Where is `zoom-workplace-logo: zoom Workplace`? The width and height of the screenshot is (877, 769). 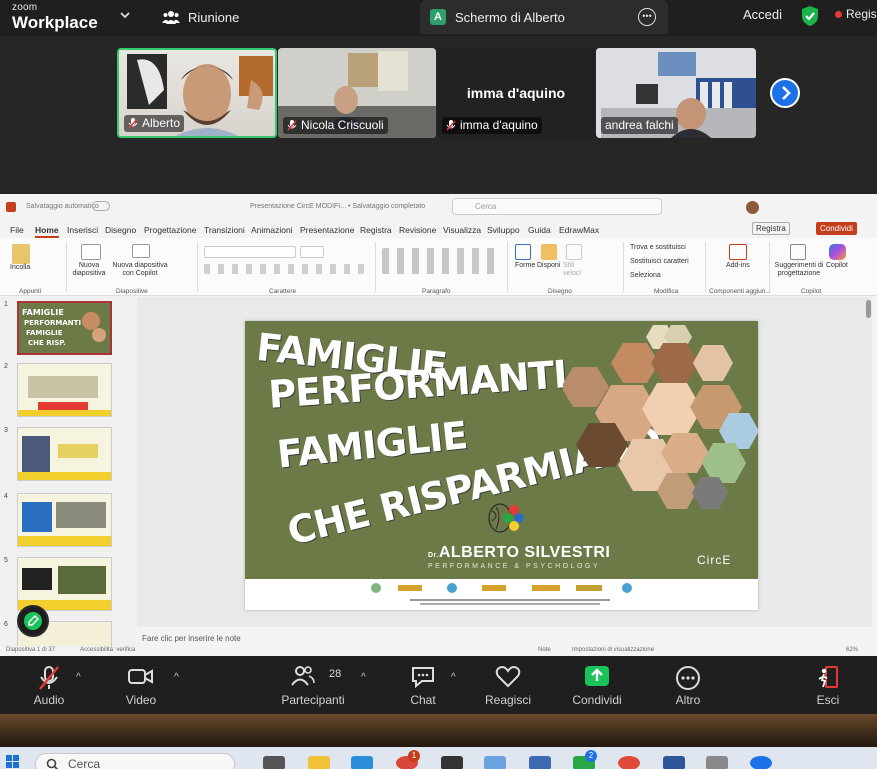 zoom-workplace-logo: zoom Workplace is located at coordinates (55, 17).